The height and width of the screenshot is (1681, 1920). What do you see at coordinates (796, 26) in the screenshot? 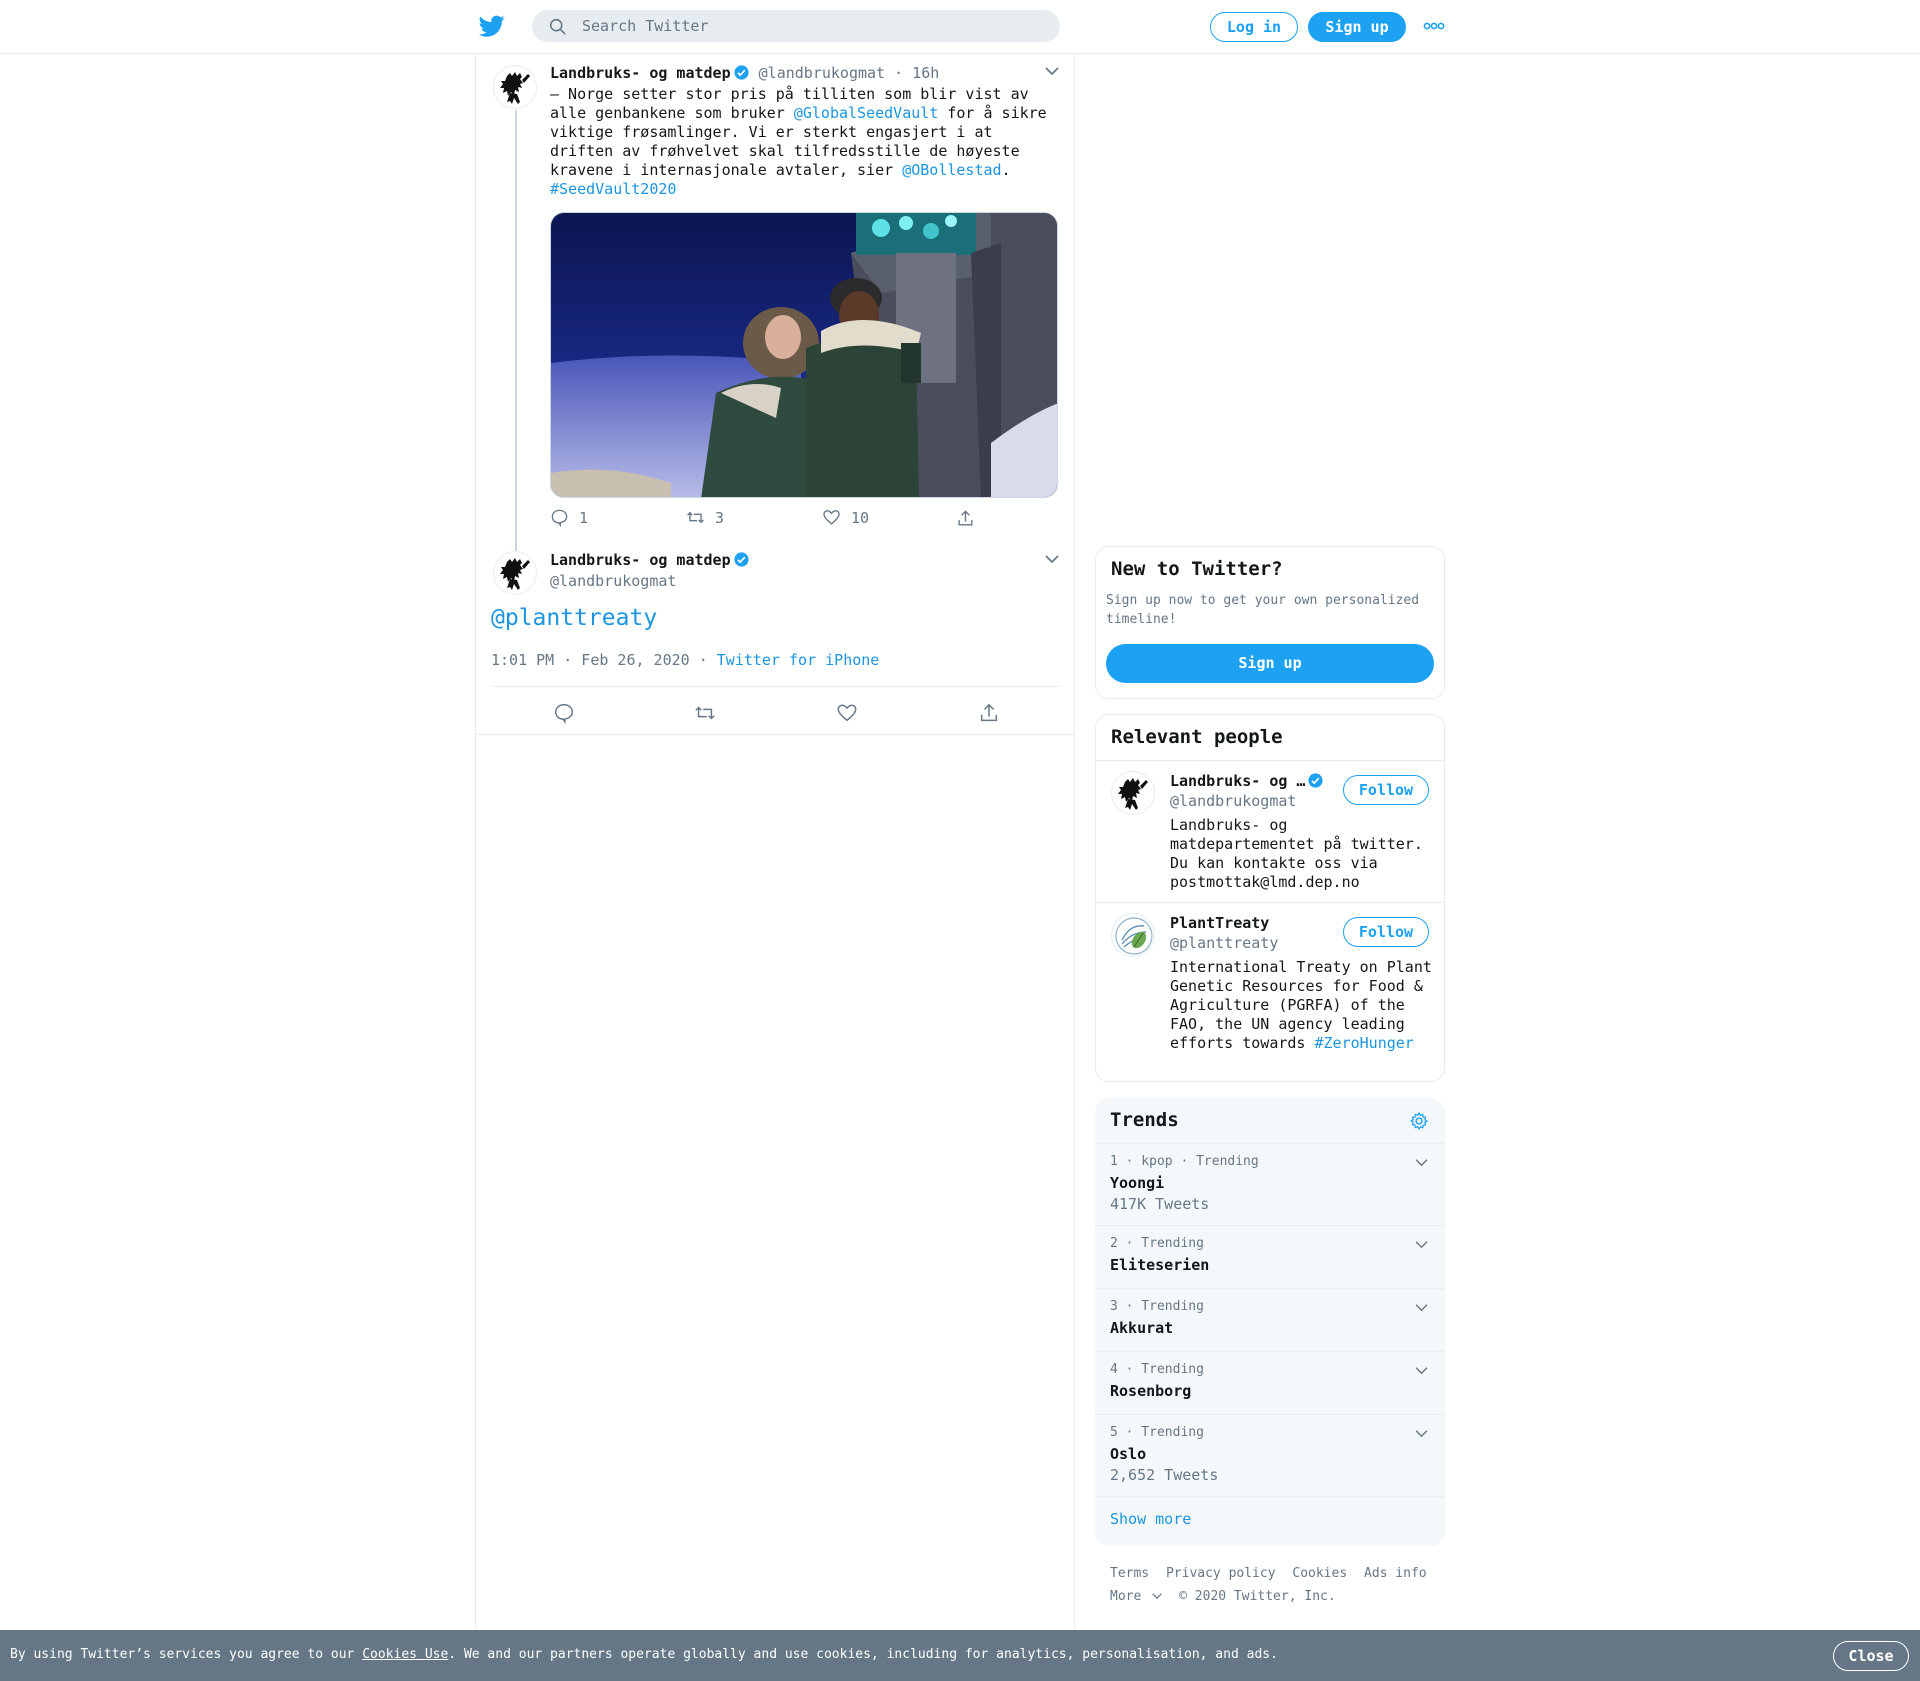
I see `search-box: Search Twitter` at bounding box center [796, 26].